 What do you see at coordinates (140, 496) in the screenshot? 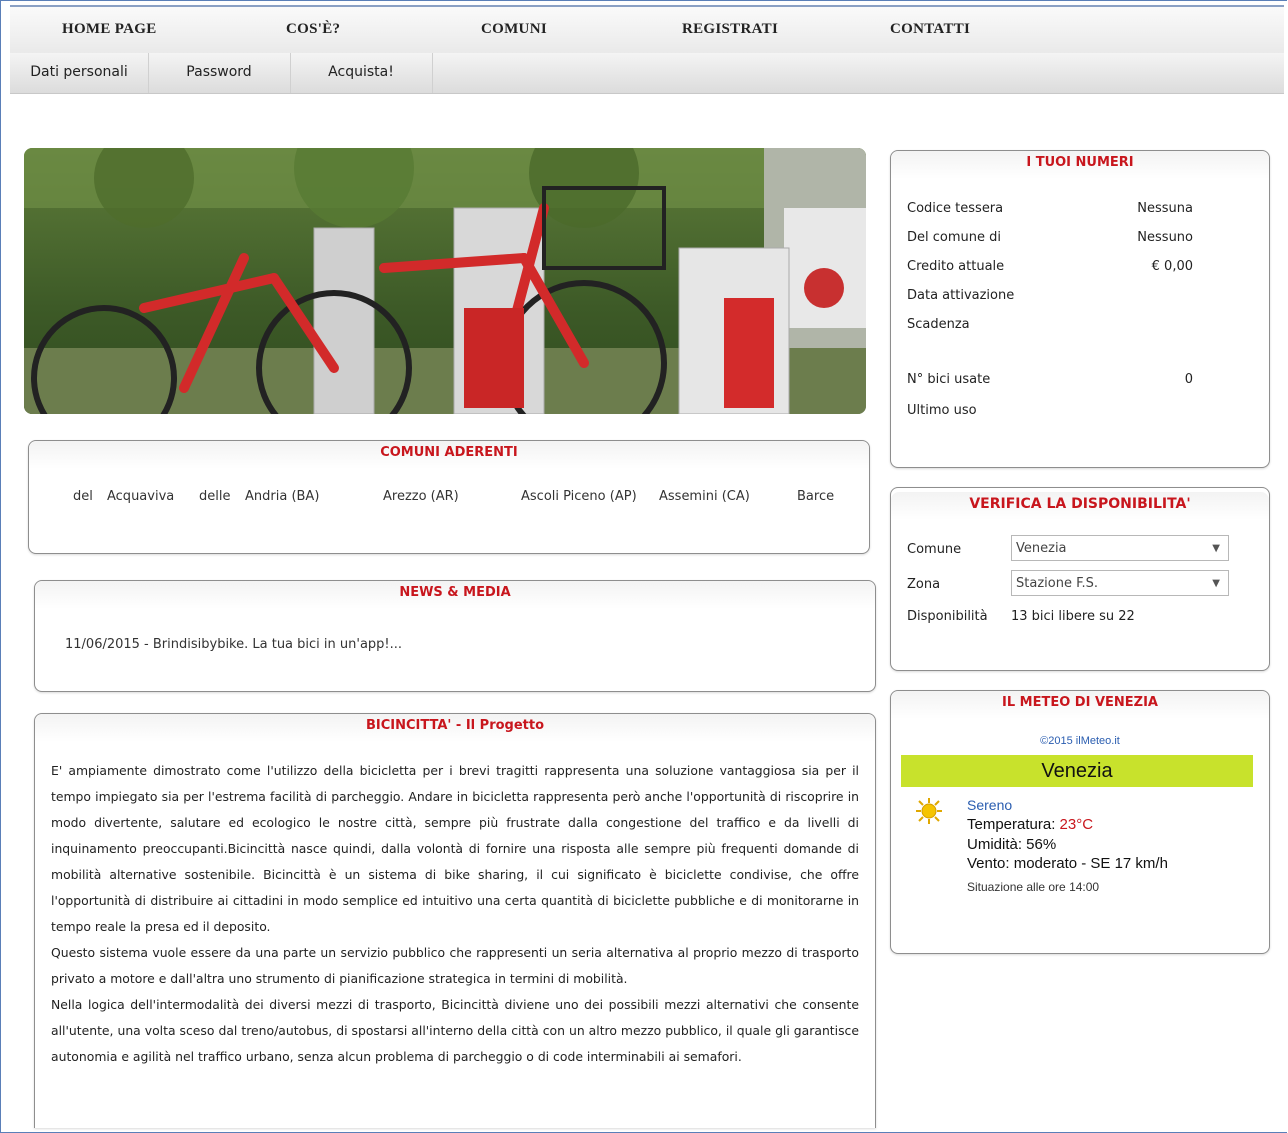
I see `comune-item: Acquaviva` at bounding box center [140, 496].